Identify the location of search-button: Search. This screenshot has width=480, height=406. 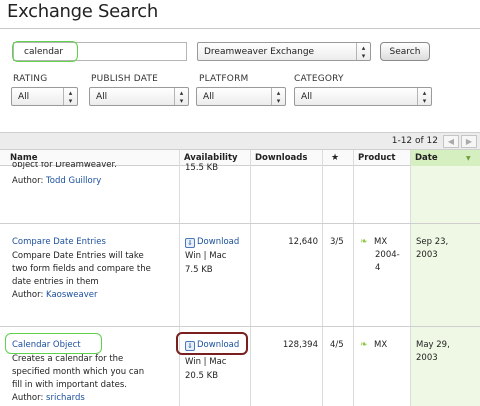
(405, 51).